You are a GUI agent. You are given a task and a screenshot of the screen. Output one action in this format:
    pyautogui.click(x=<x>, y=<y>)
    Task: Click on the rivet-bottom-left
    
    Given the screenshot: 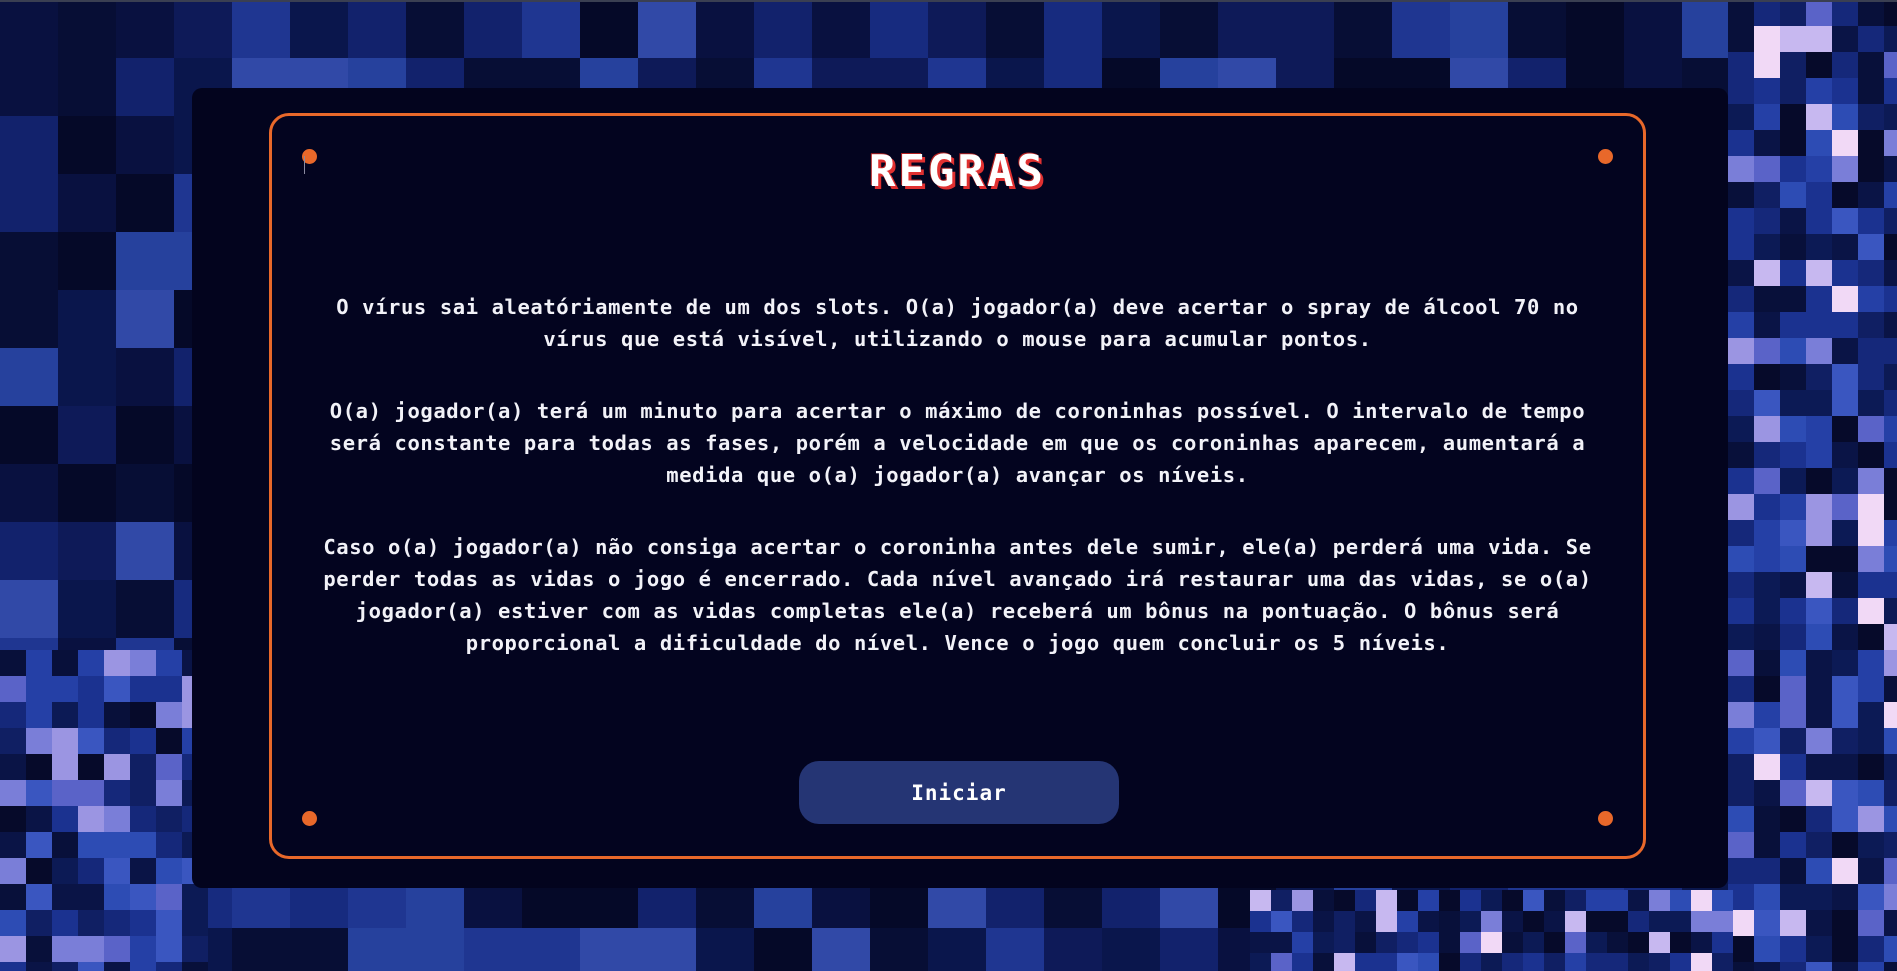 What is the action you would take?
    pyautogui.click(x=309, y=818)
    